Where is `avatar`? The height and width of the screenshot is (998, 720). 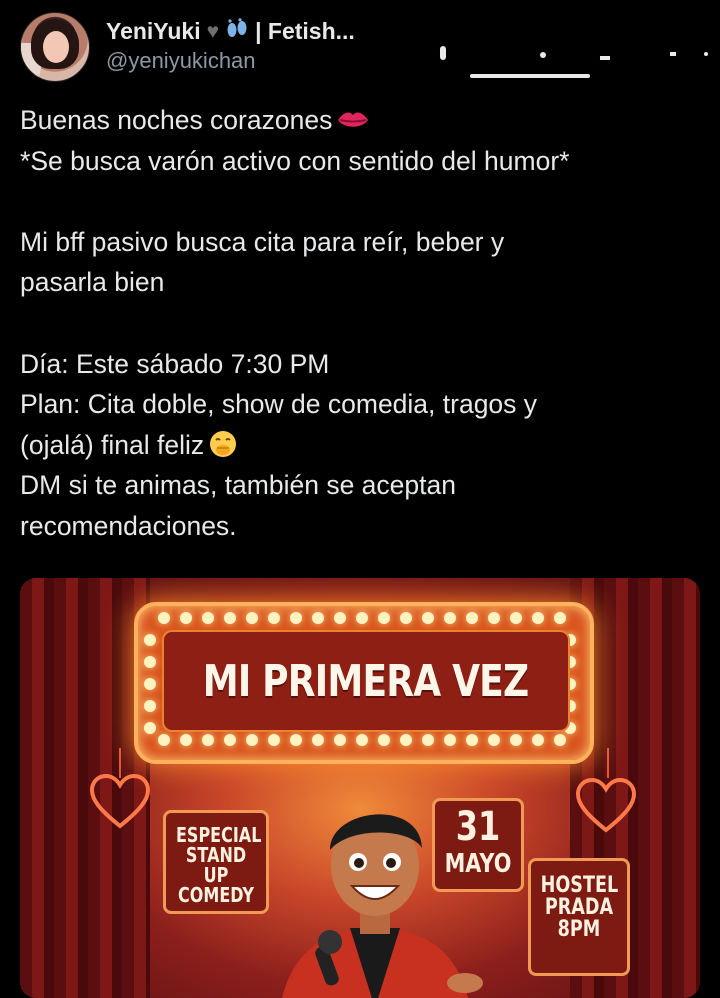 avatar is located at coordinates (55, 47).